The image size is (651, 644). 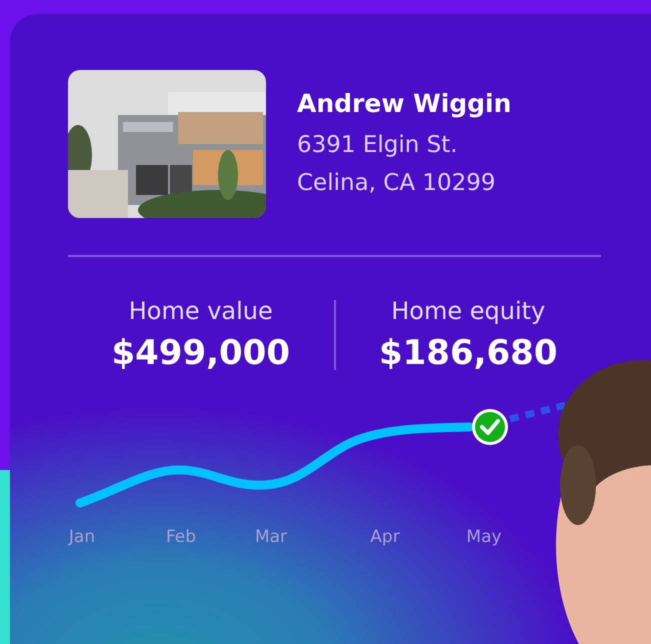 What do you see at coordinates (271, 537) in the screenshot?
I see `month-label: Mar` at bounding box center [271, 537].